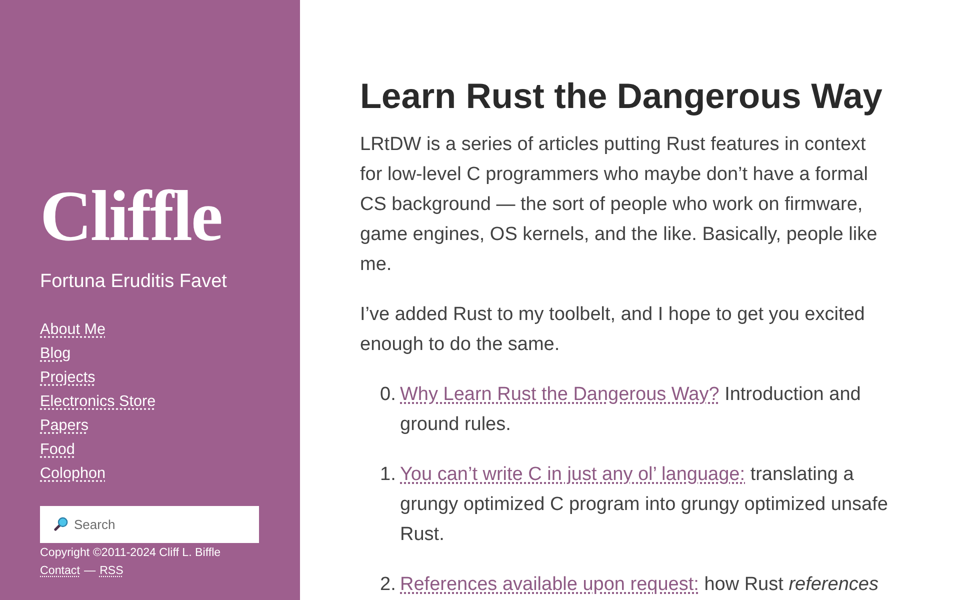 This screenshot has height=600, width=960. What do you see at coordinates (130, 553) in the screenshot?
I see `copyright-text: Copyright ©2011-2024 Cliff L. Biffle` at bounding box center [130, 553].